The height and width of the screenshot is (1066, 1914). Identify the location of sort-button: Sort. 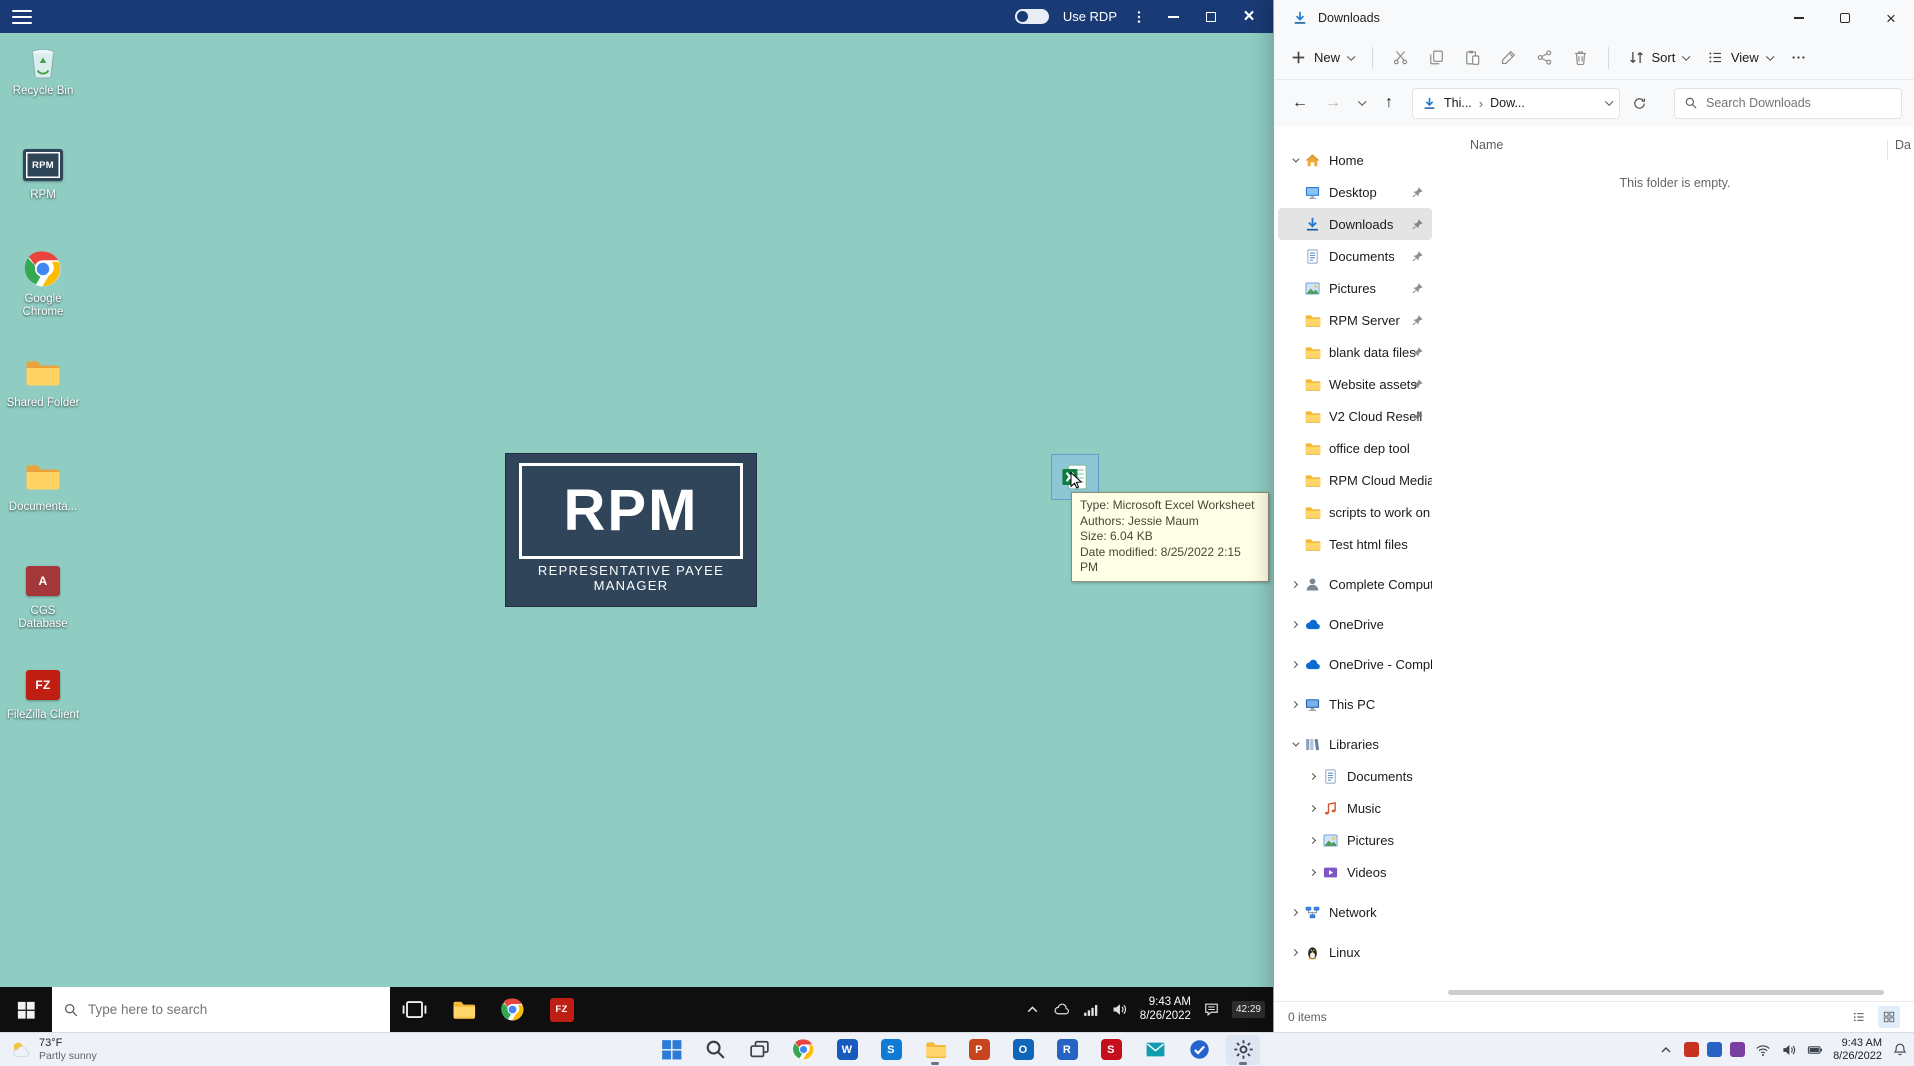
(1659, 57).